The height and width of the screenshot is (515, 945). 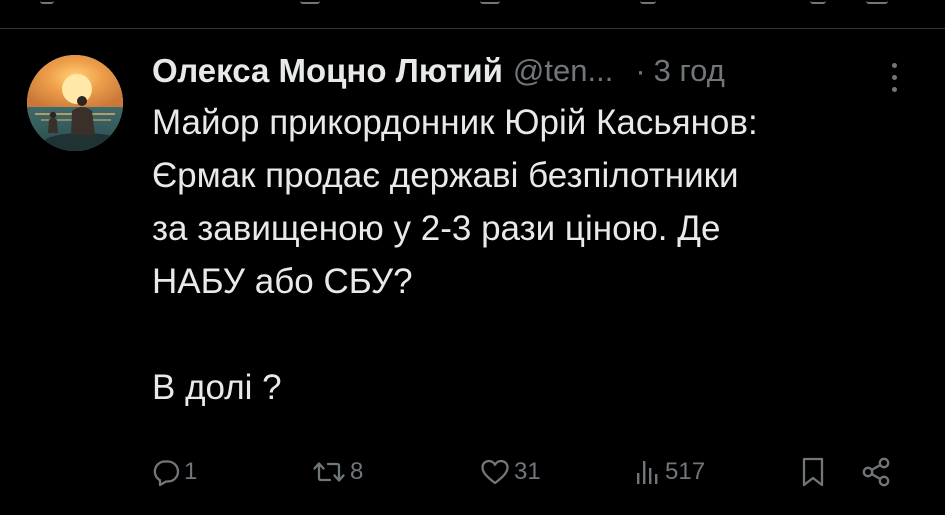 I want to click on tweet-header: Олекса Моцно Лютий @ten... · 3 год, so click(x=532, y=71).